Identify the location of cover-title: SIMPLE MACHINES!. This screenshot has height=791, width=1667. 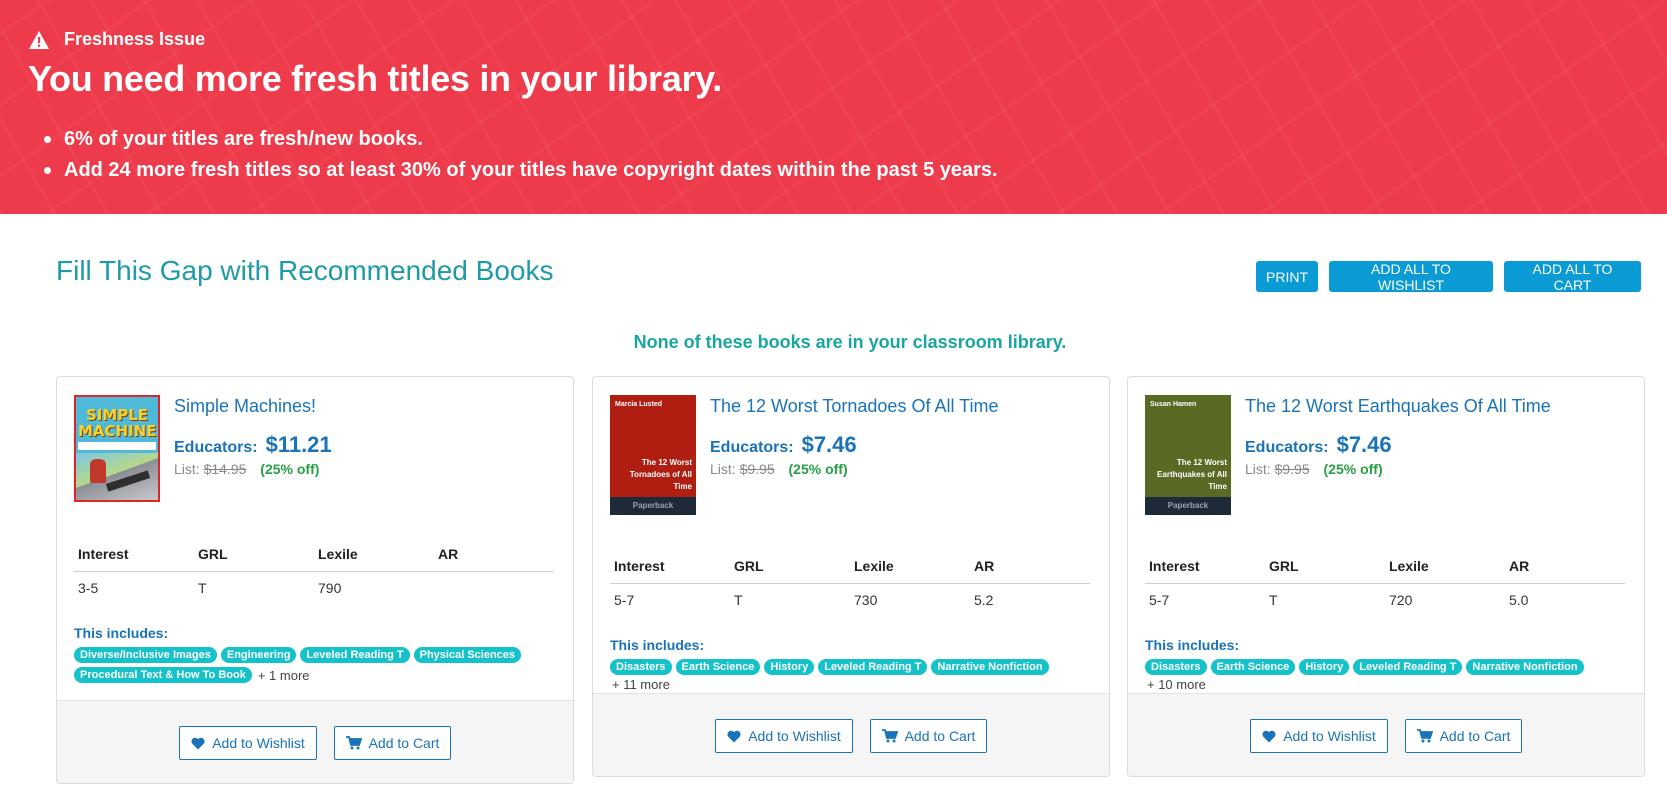
(118, 423).